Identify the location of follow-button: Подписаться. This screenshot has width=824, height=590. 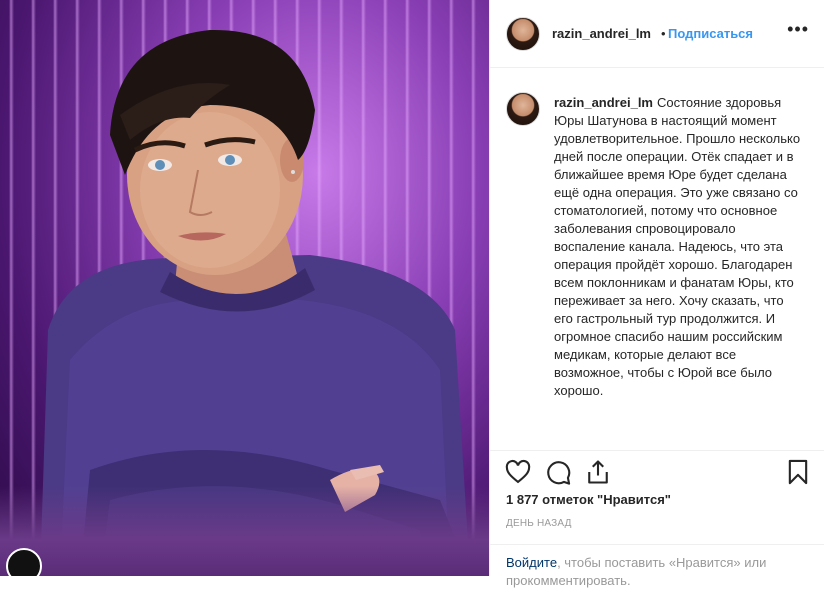
(710, 33).